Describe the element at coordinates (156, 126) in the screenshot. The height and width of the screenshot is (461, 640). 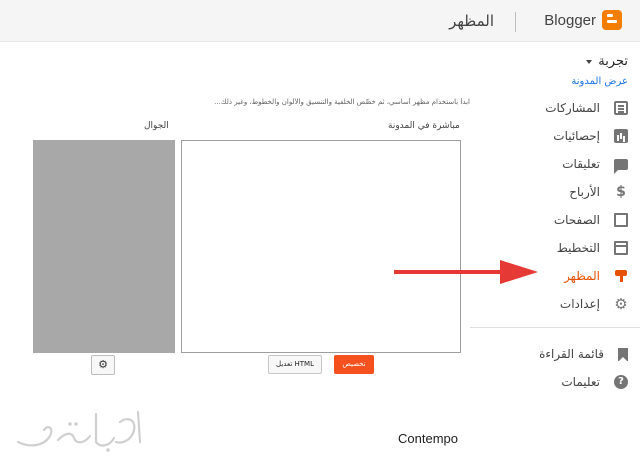
I see `mobile-preview-label: الجوال` at that location.